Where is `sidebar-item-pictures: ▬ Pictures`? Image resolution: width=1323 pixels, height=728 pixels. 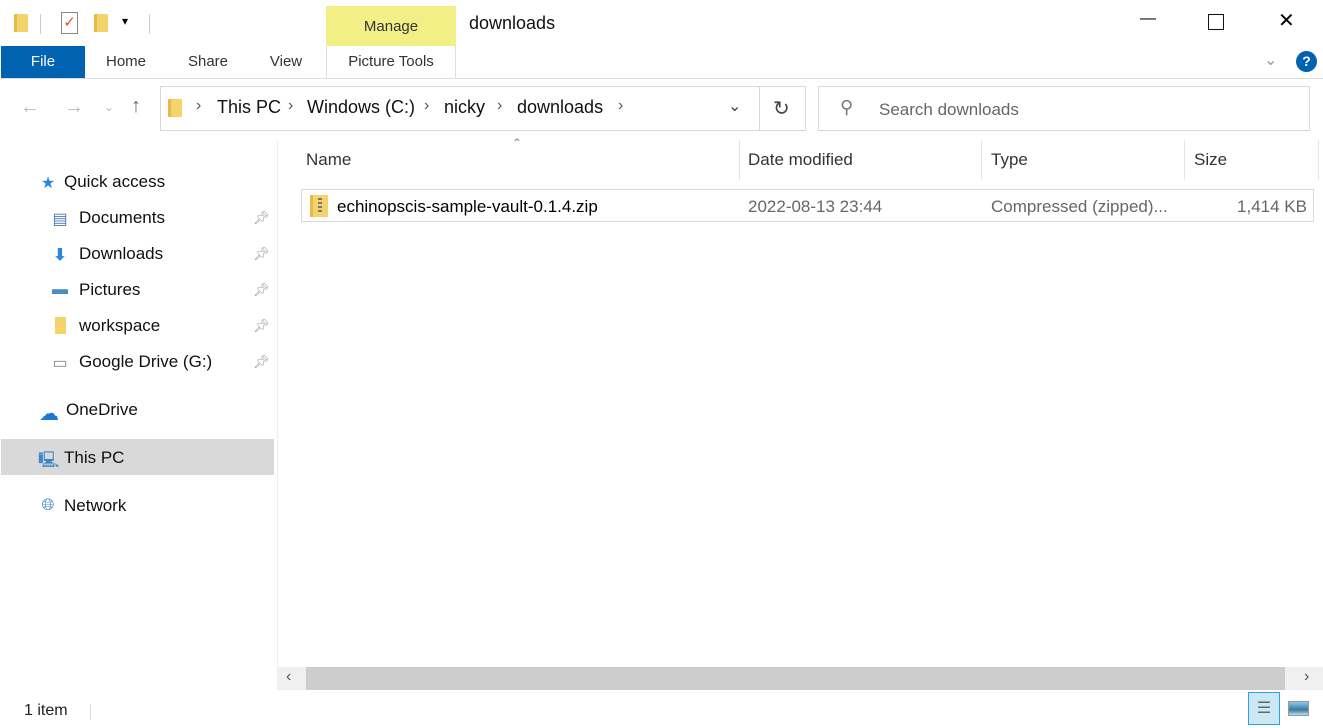 sidebar-item-pictures: ▬ Pictures is located at coordinates (95, 290).